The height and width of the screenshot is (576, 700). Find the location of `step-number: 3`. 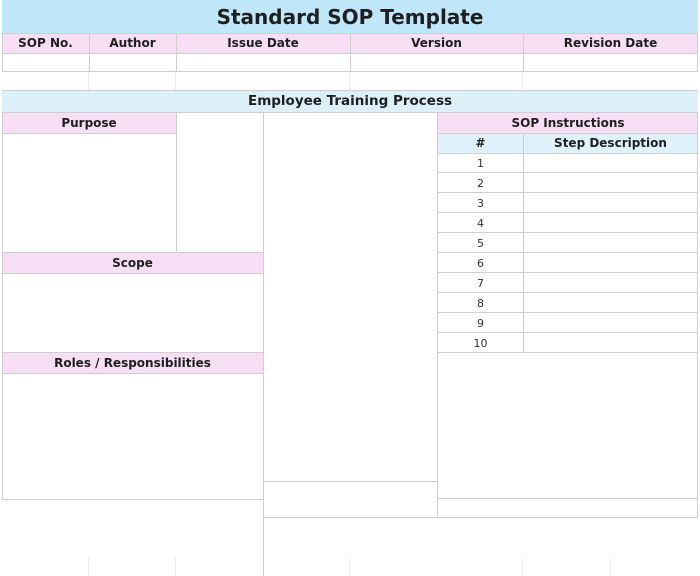

step-number: 3 is located at coordinates (480, 203).